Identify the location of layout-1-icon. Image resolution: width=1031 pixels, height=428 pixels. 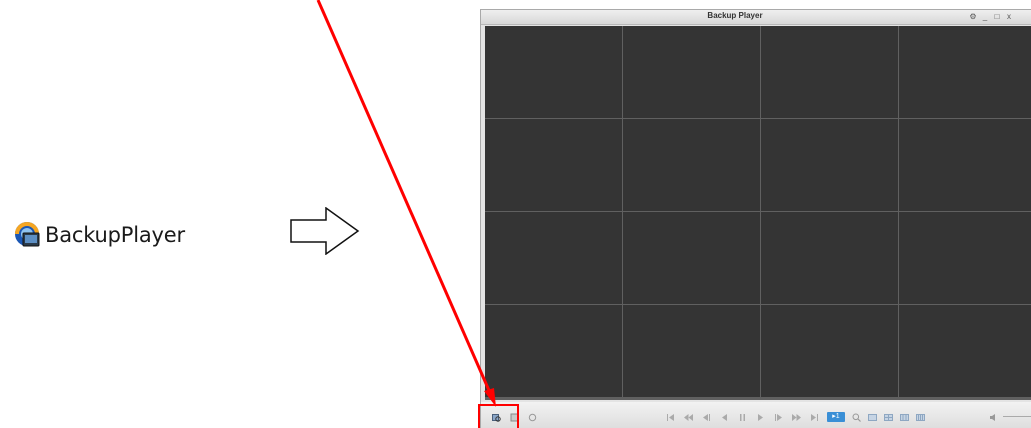
(872, 417).